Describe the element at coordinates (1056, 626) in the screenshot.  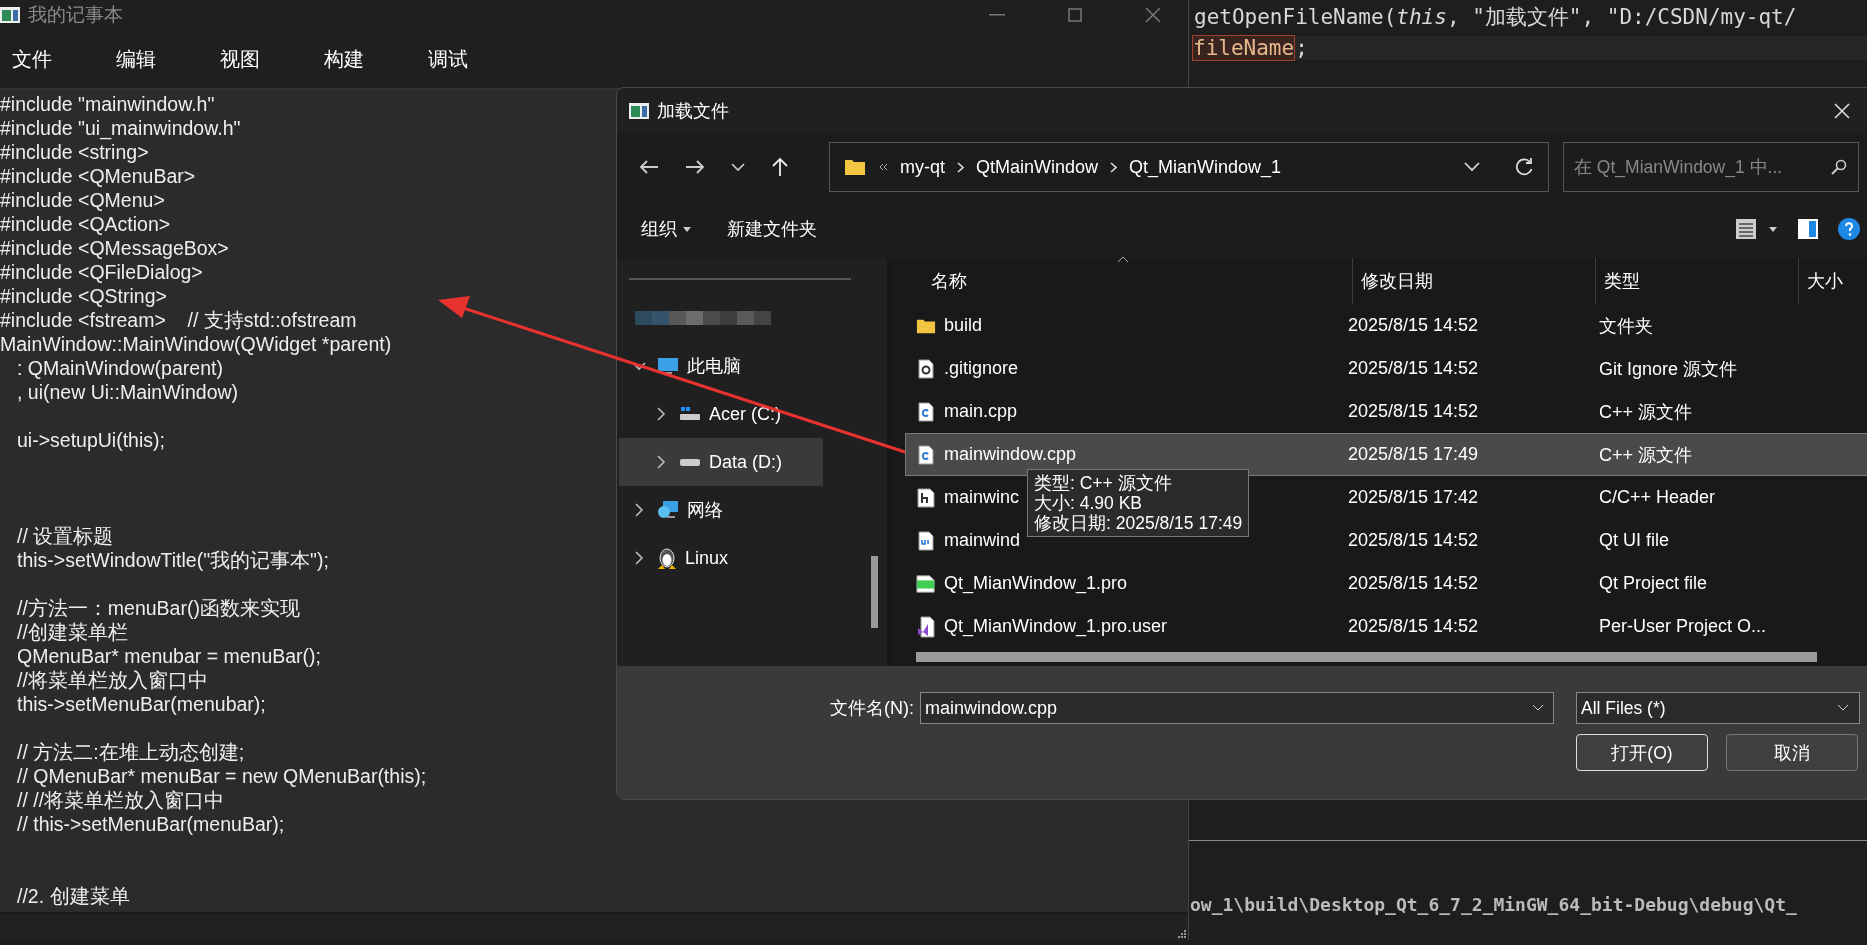
I see `file-name: Qt_MianWindow_1.pro.user` at that location.